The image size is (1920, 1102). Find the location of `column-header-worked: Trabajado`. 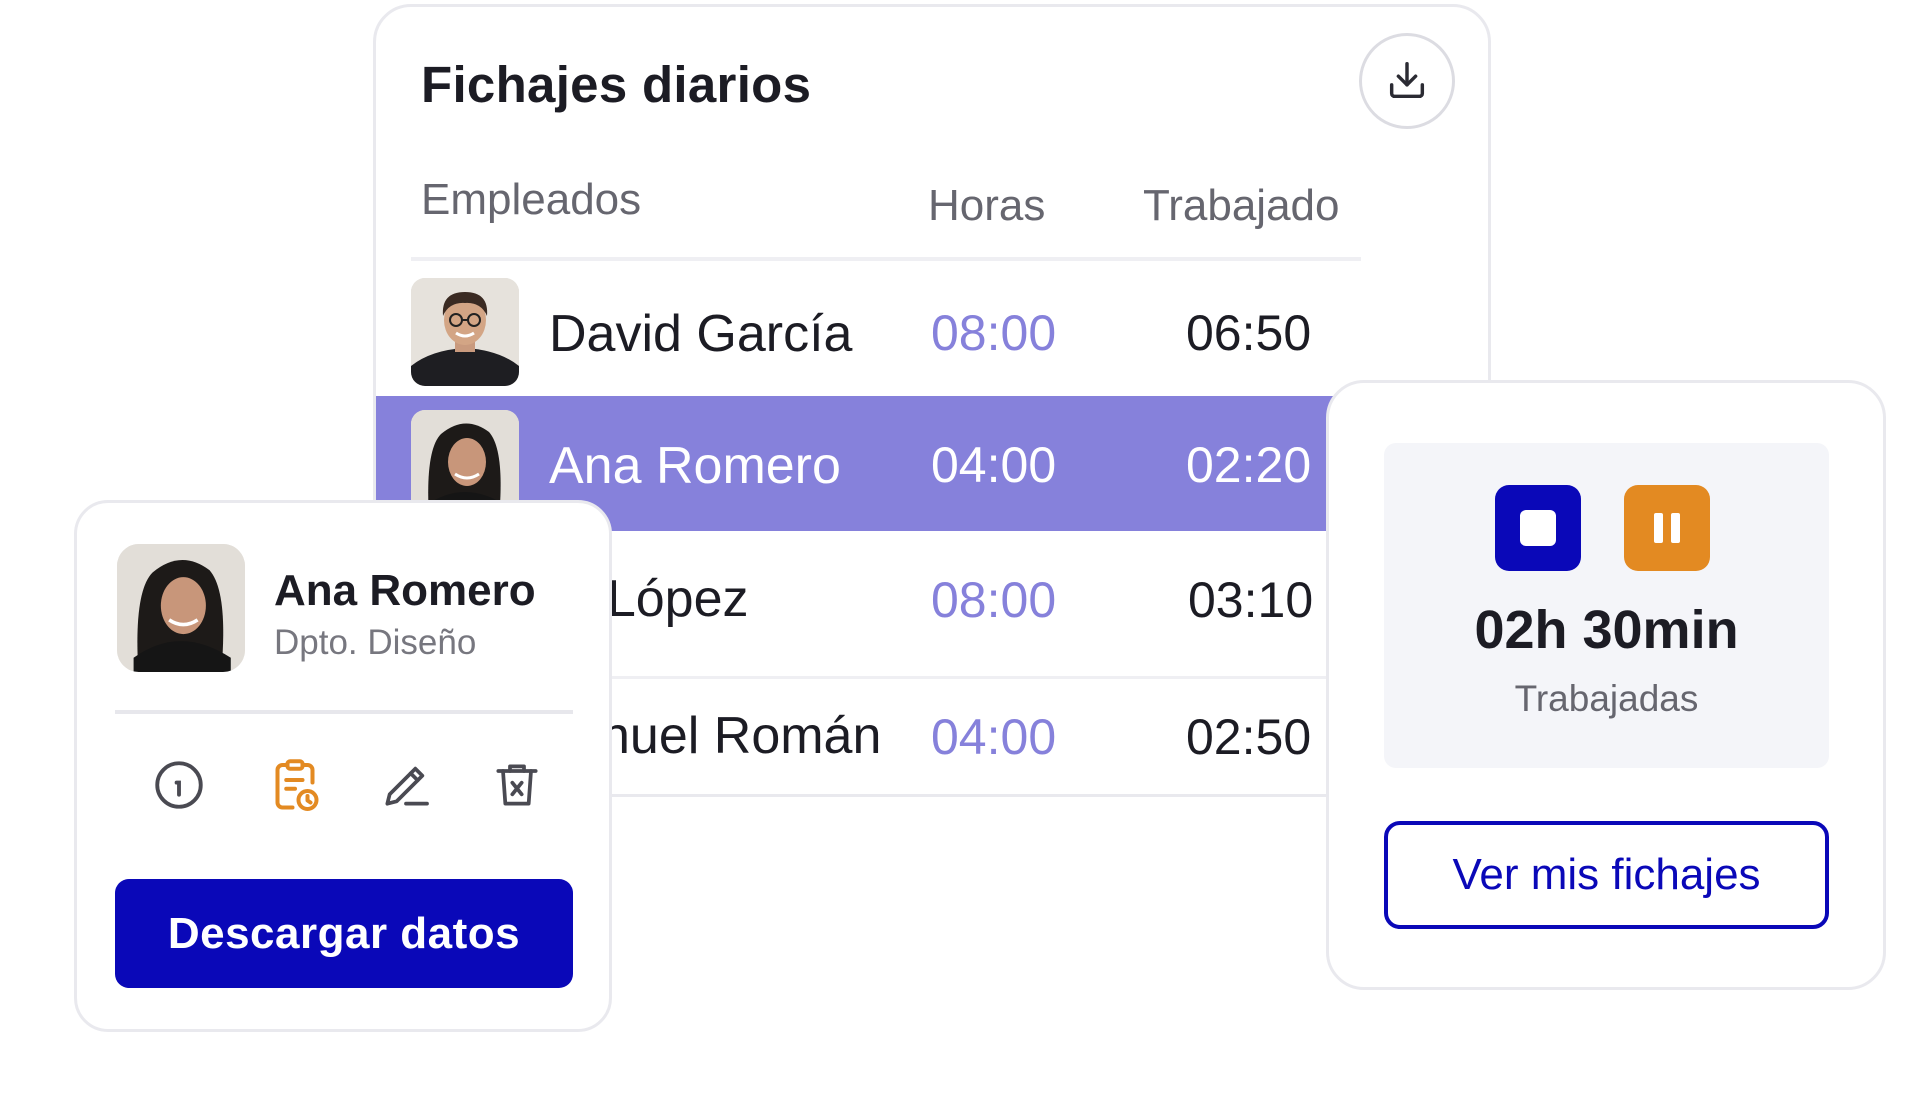

column-header-worked: Trabajado is located at coordinates (1241, 205).